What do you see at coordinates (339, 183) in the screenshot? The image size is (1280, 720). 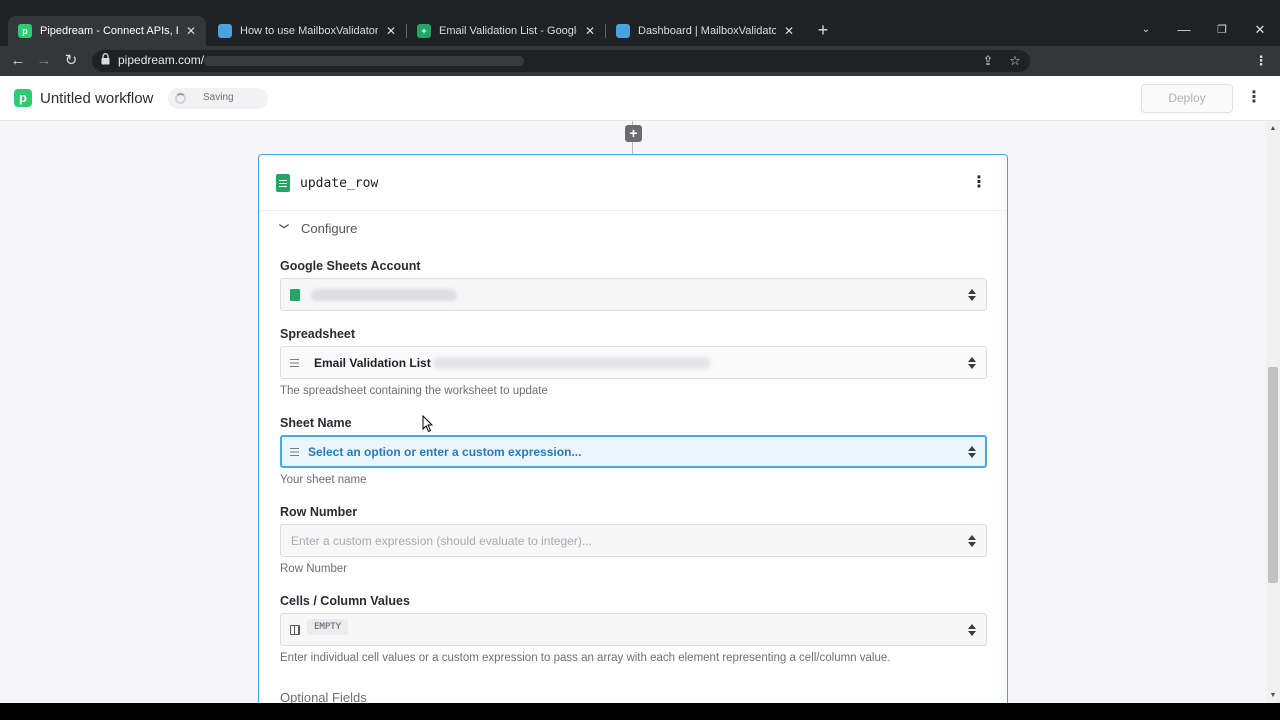 I see `step-name: update_row` at bounding box center [339, 183].